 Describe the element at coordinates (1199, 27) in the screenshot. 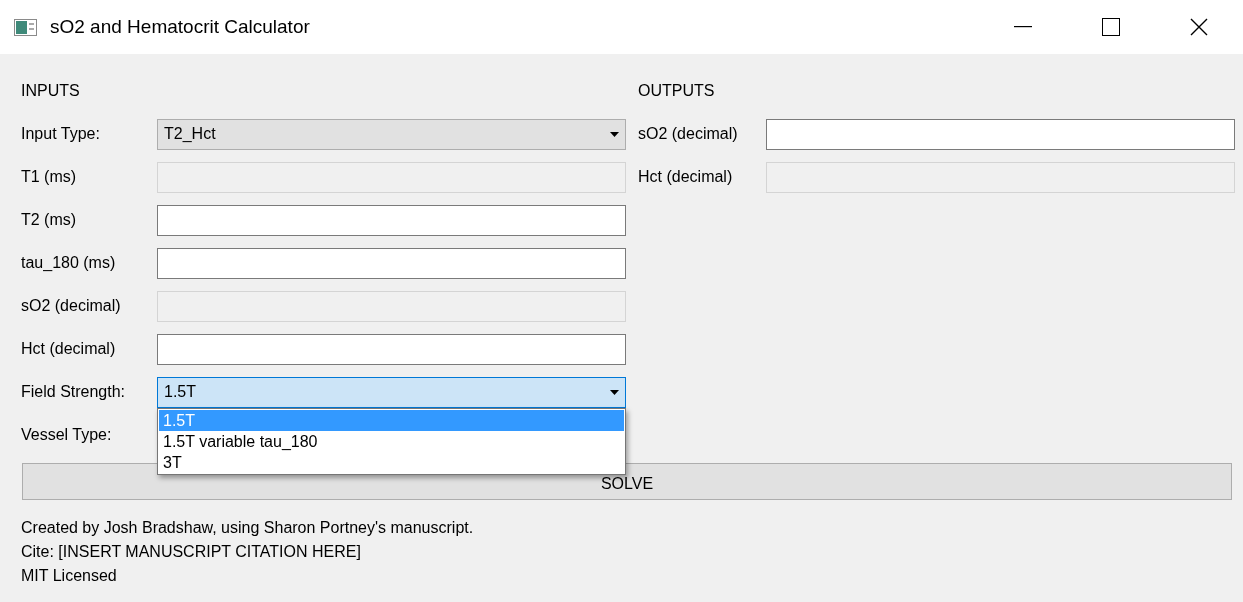

I see `close-icon` at that location.